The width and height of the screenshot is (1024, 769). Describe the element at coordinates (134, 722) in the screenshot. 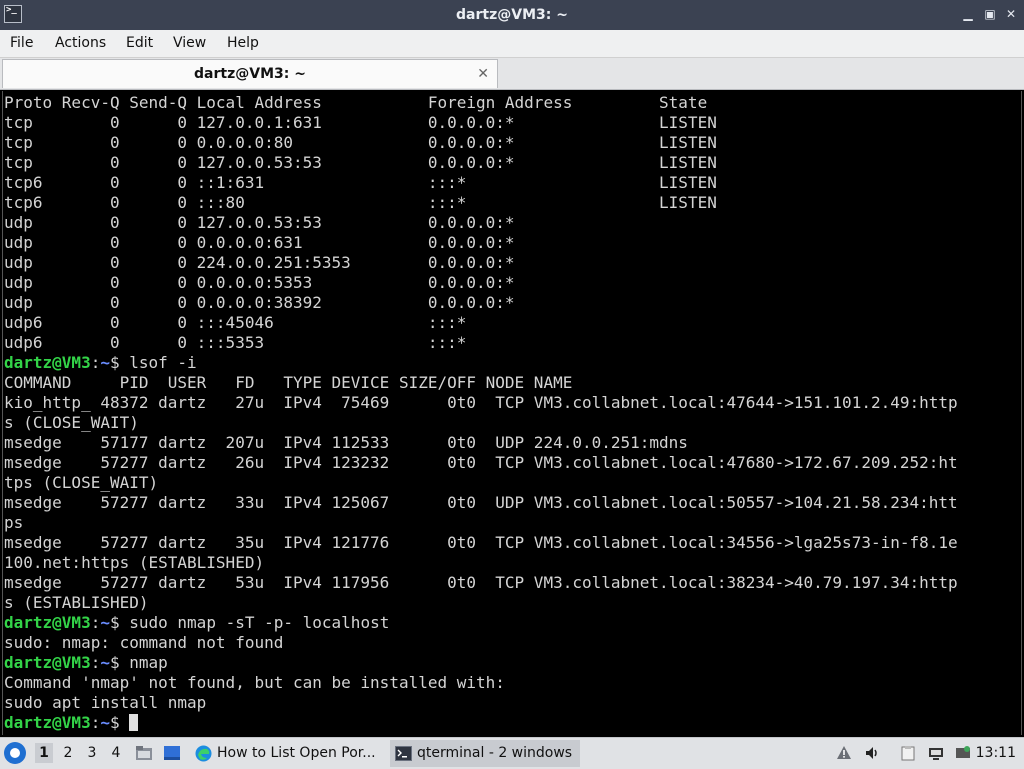

I see `text-cursor` at that location.